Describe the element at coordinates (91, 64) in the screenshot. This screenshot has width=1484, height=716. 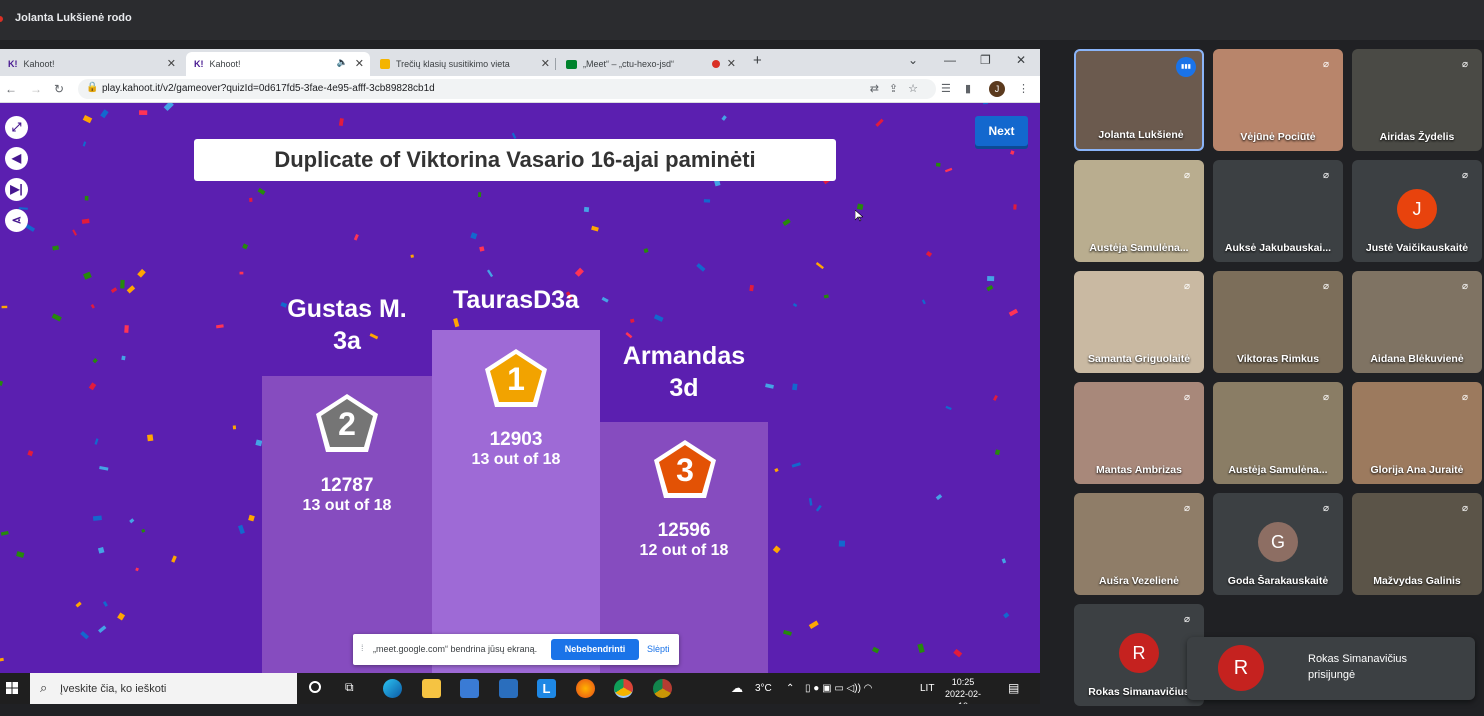
I see `browser-tab-kahoot-1: K! Kahoot! ✕` at that location.